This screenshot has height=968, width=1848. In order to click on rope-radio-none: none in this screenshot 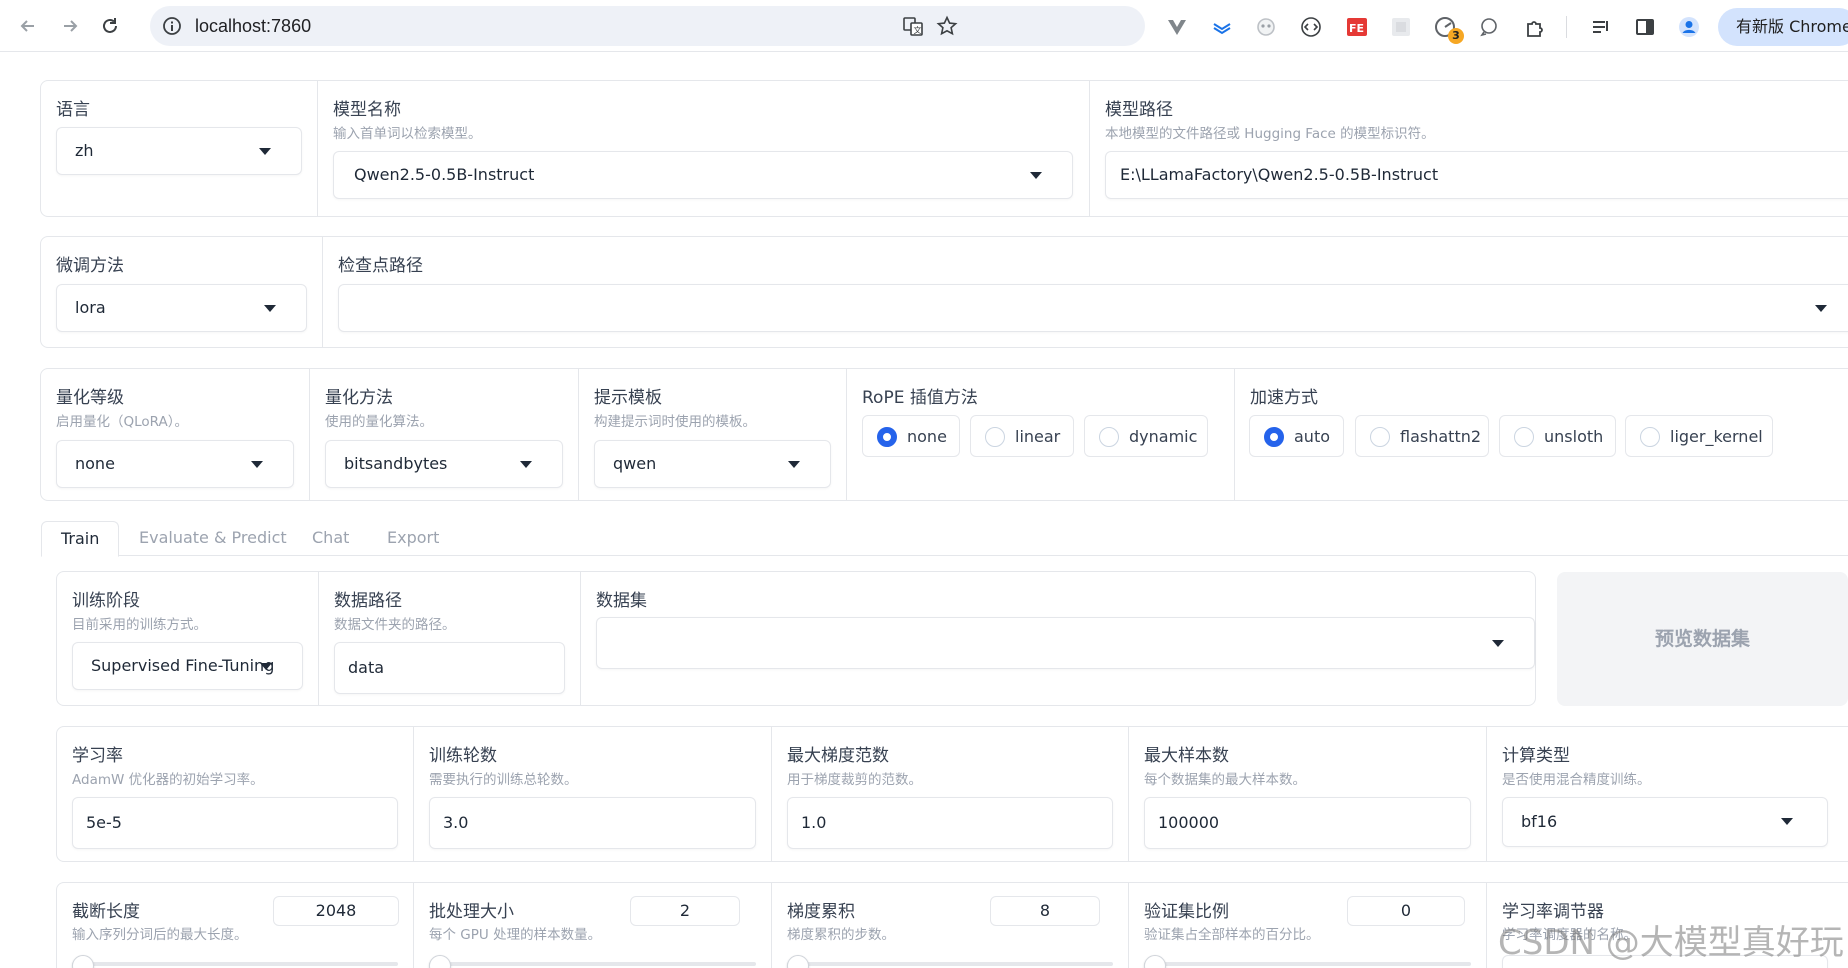, I will do `click(911, 436)`.